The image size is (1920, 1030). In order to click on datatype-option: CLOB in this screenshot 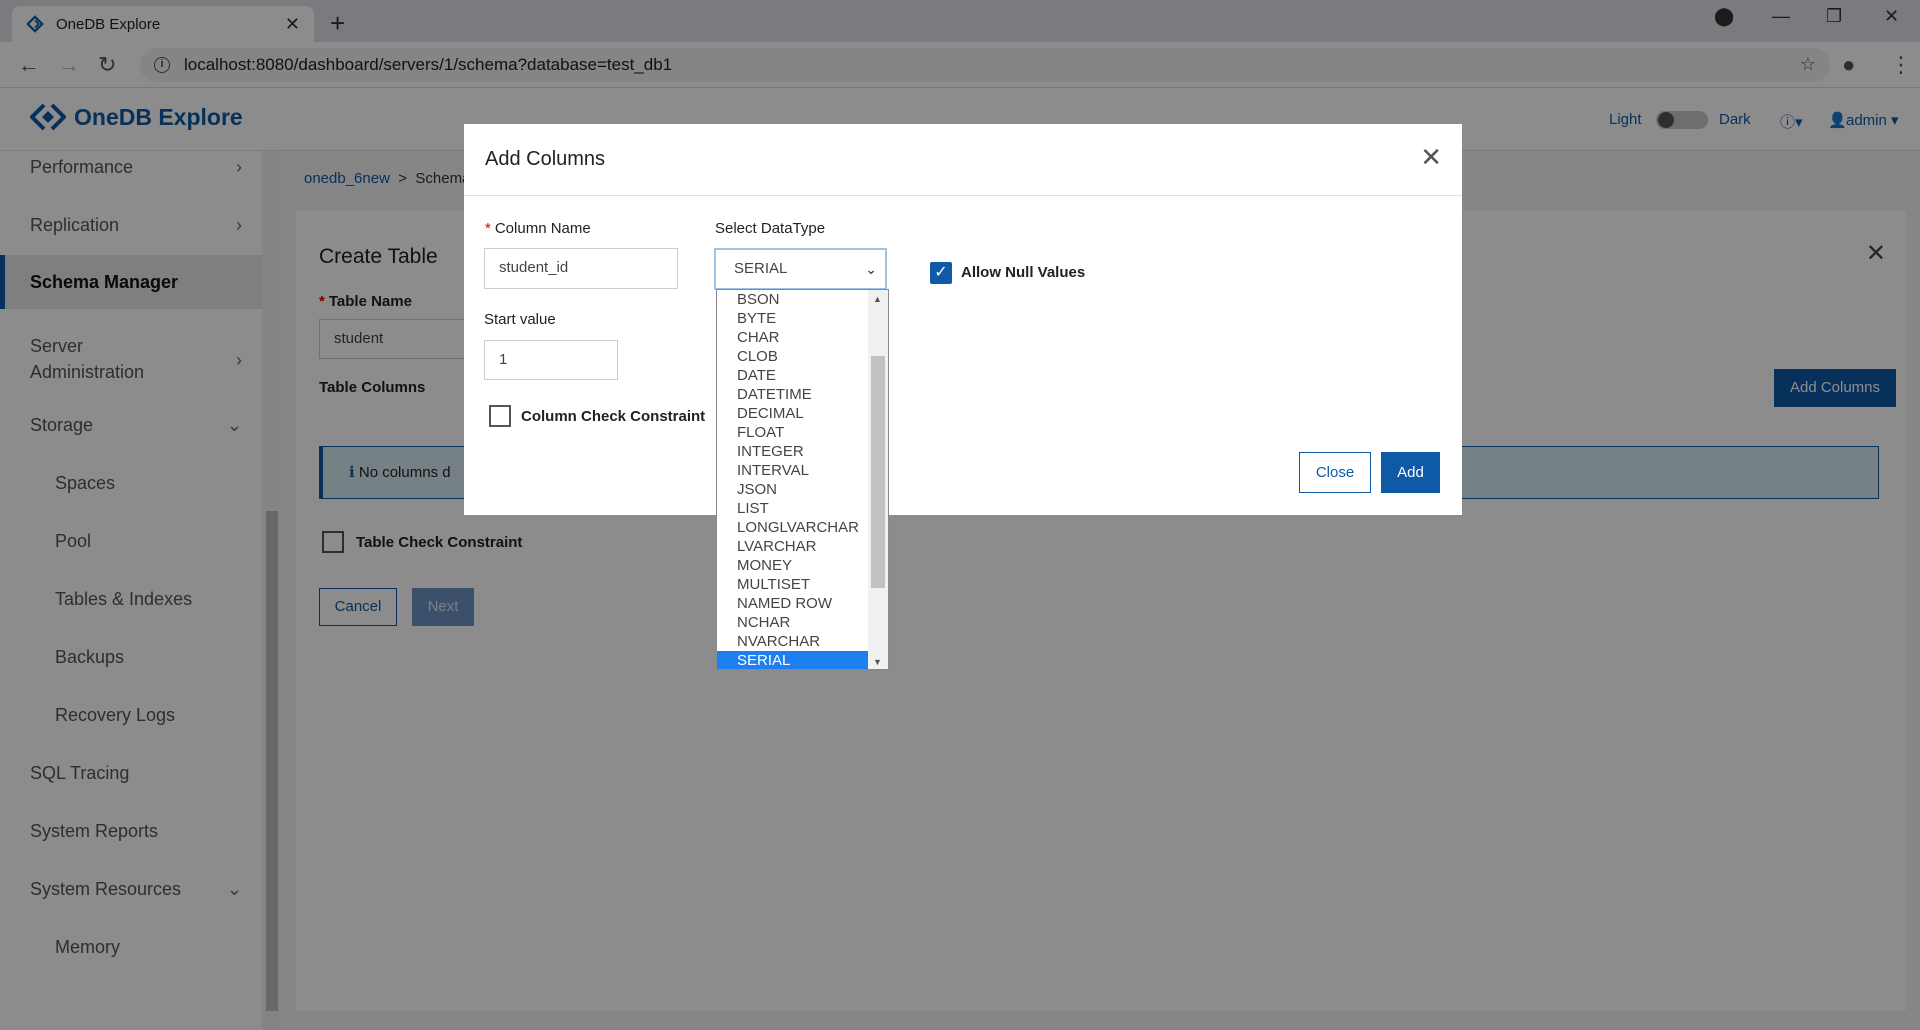, I will do `click(792, 356)`.